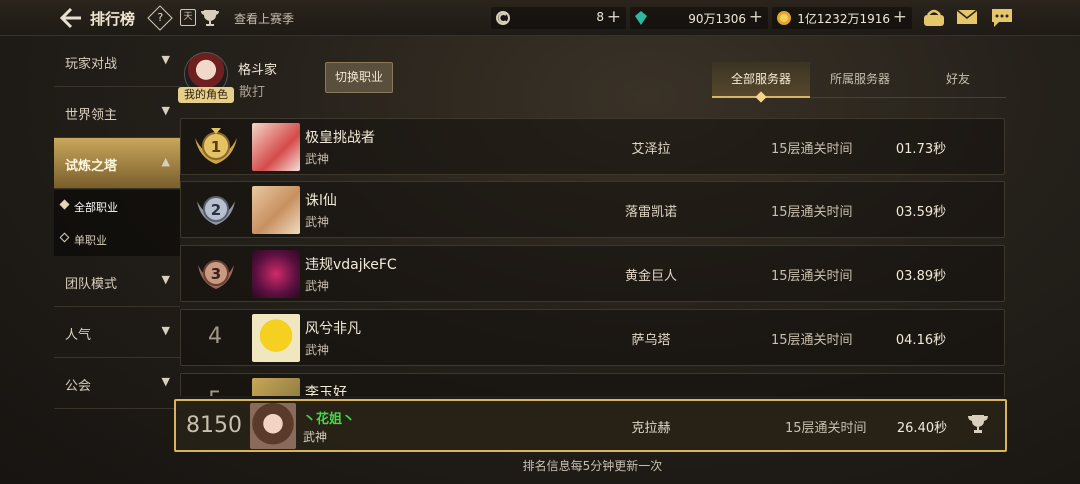 The image size is (1080, 484). I want to click on gold-coin-icon, so click(784, 20).